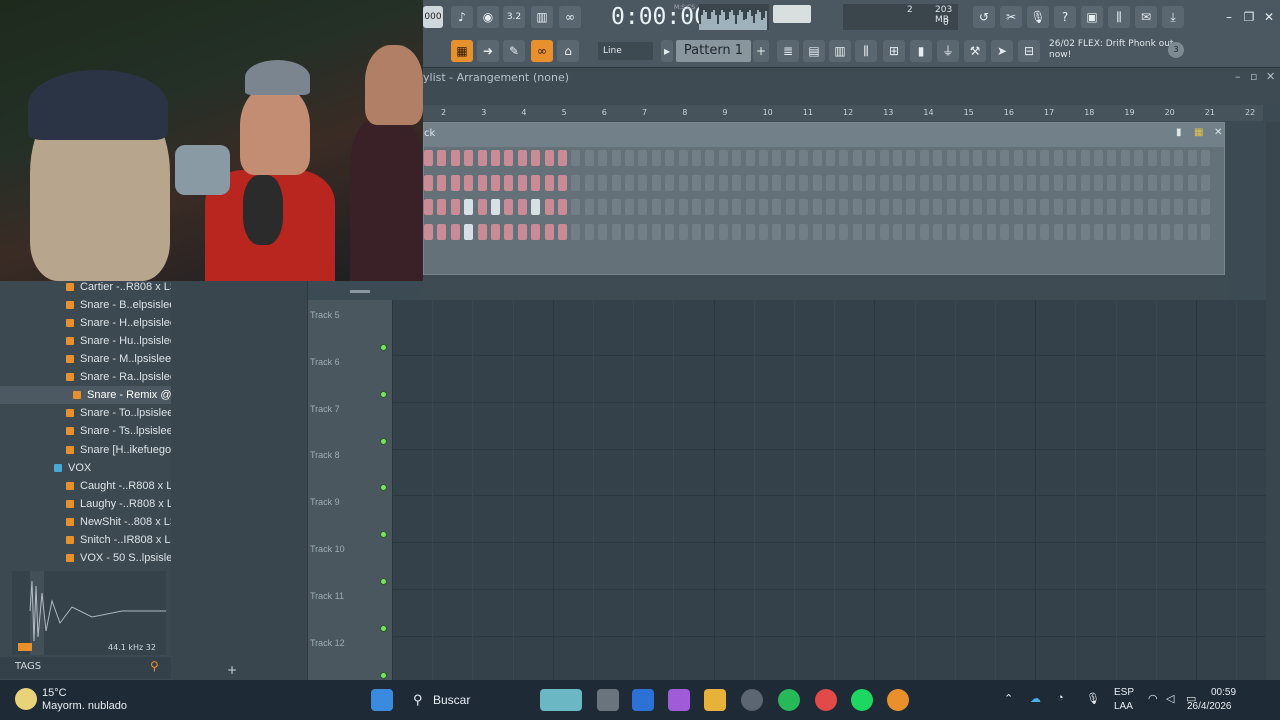  Describe the element at coordinates (451, 700) in the screenshot. I see `taskbar-search: Buscar` at that location.